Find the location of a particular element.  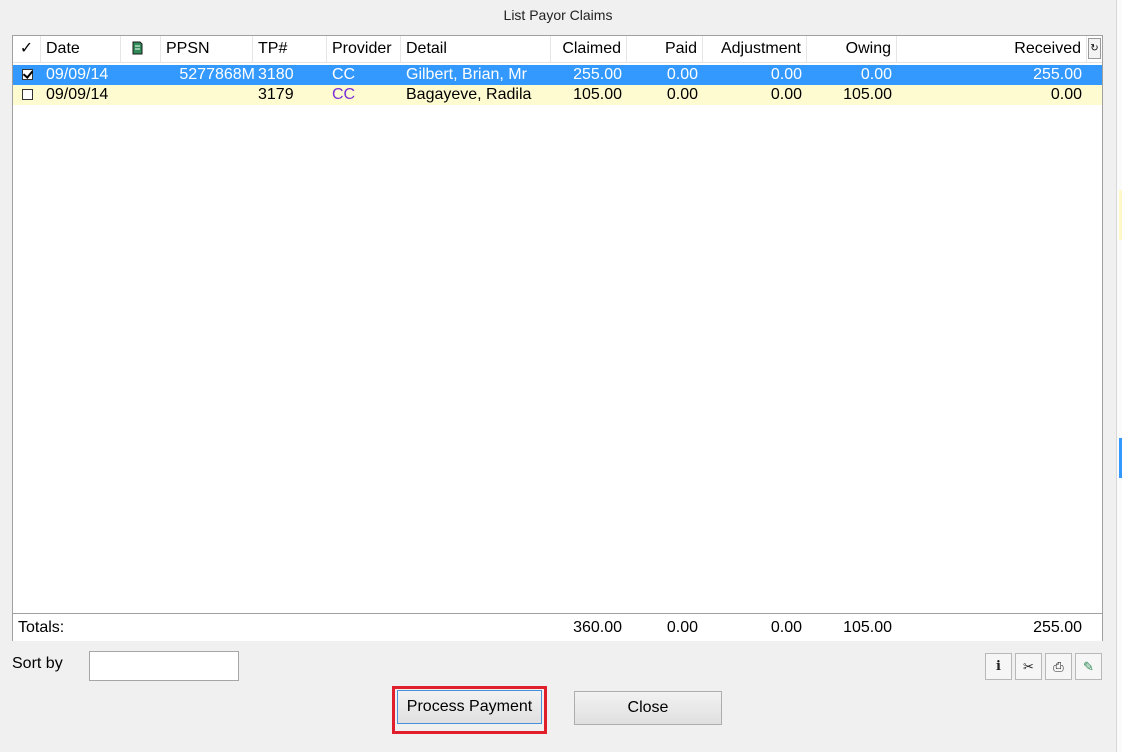

row-claimed: 255.00 is located at coordinates (597, 74).